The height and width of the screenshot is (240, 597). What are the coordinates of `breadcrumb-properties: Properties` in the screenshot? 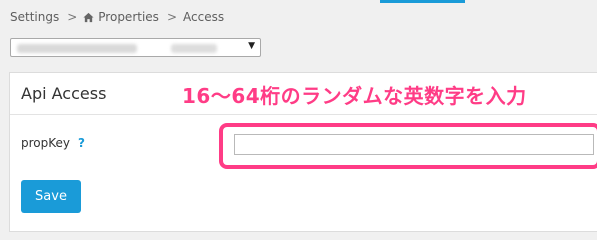 It's located at (128, 17).